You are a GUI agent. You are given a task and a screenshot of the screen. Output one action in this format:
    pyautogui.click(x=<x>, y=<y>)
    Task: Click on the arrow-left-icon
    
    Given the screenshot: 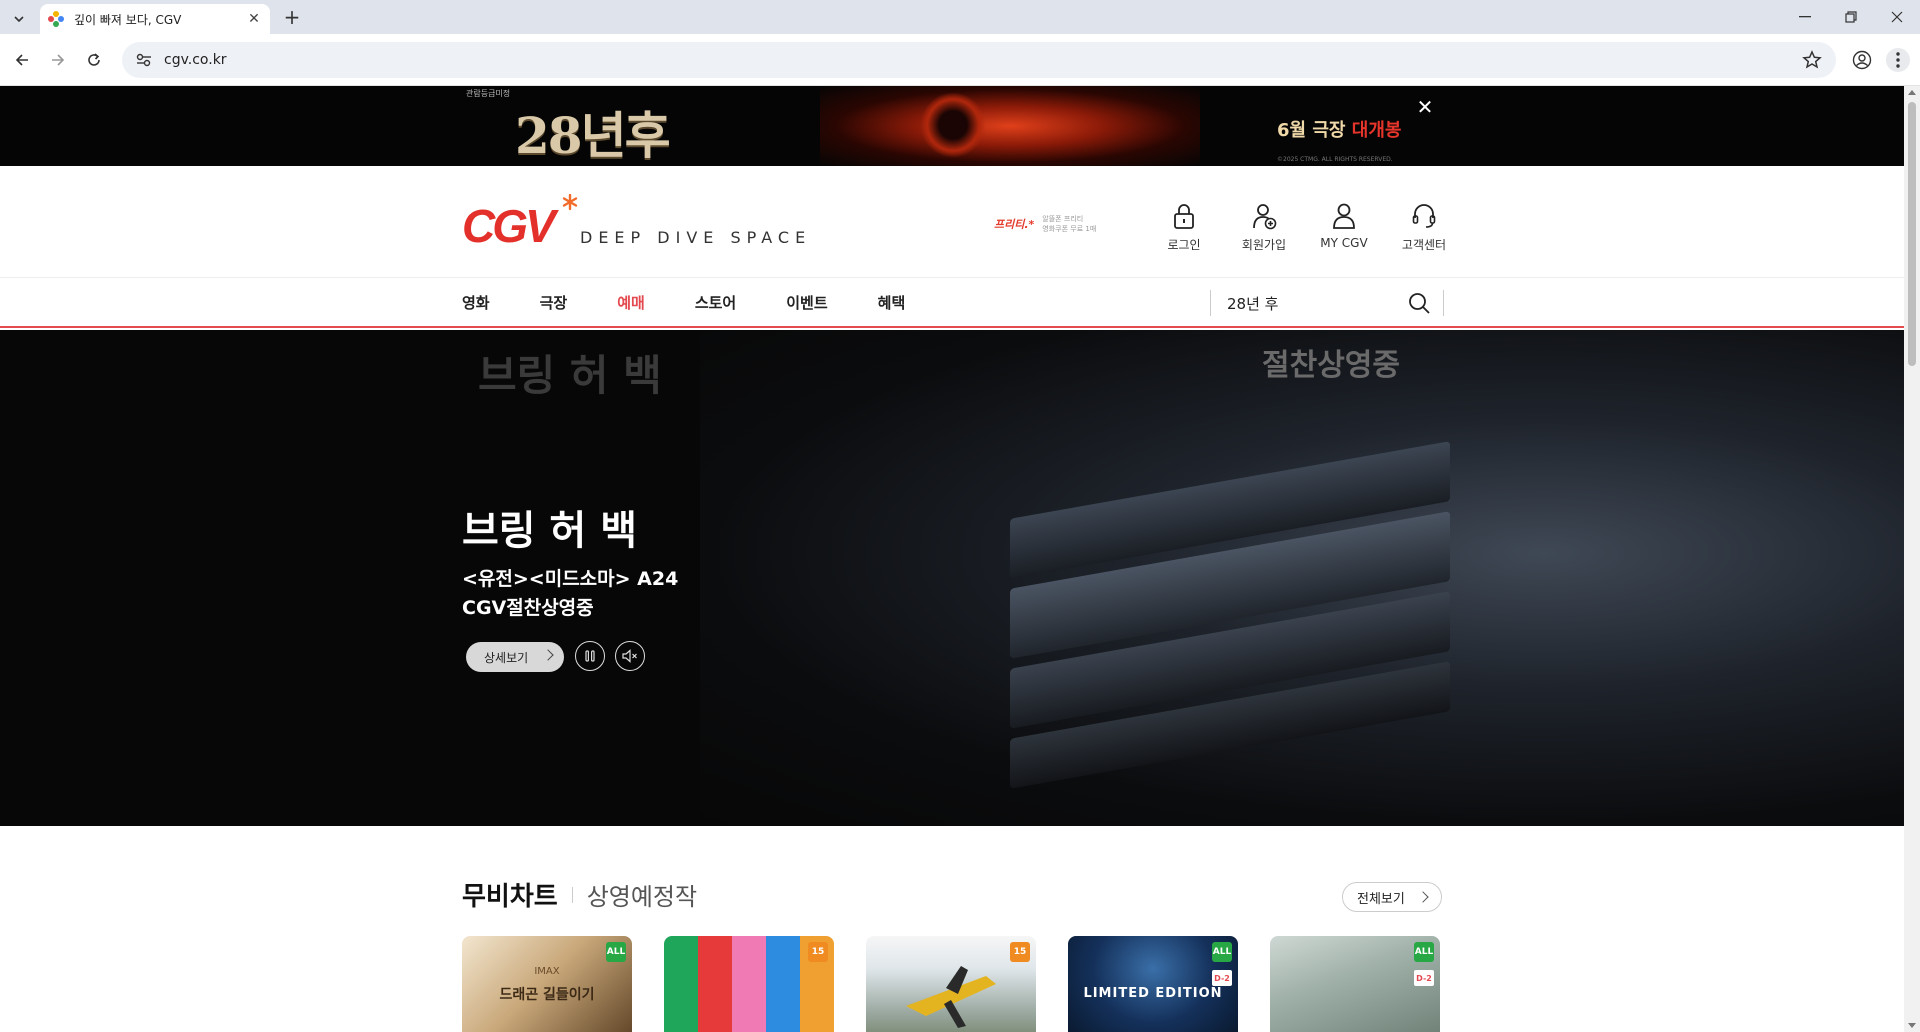 What is the action you would take?
    pyautogui.click(x=21, y=60)
    